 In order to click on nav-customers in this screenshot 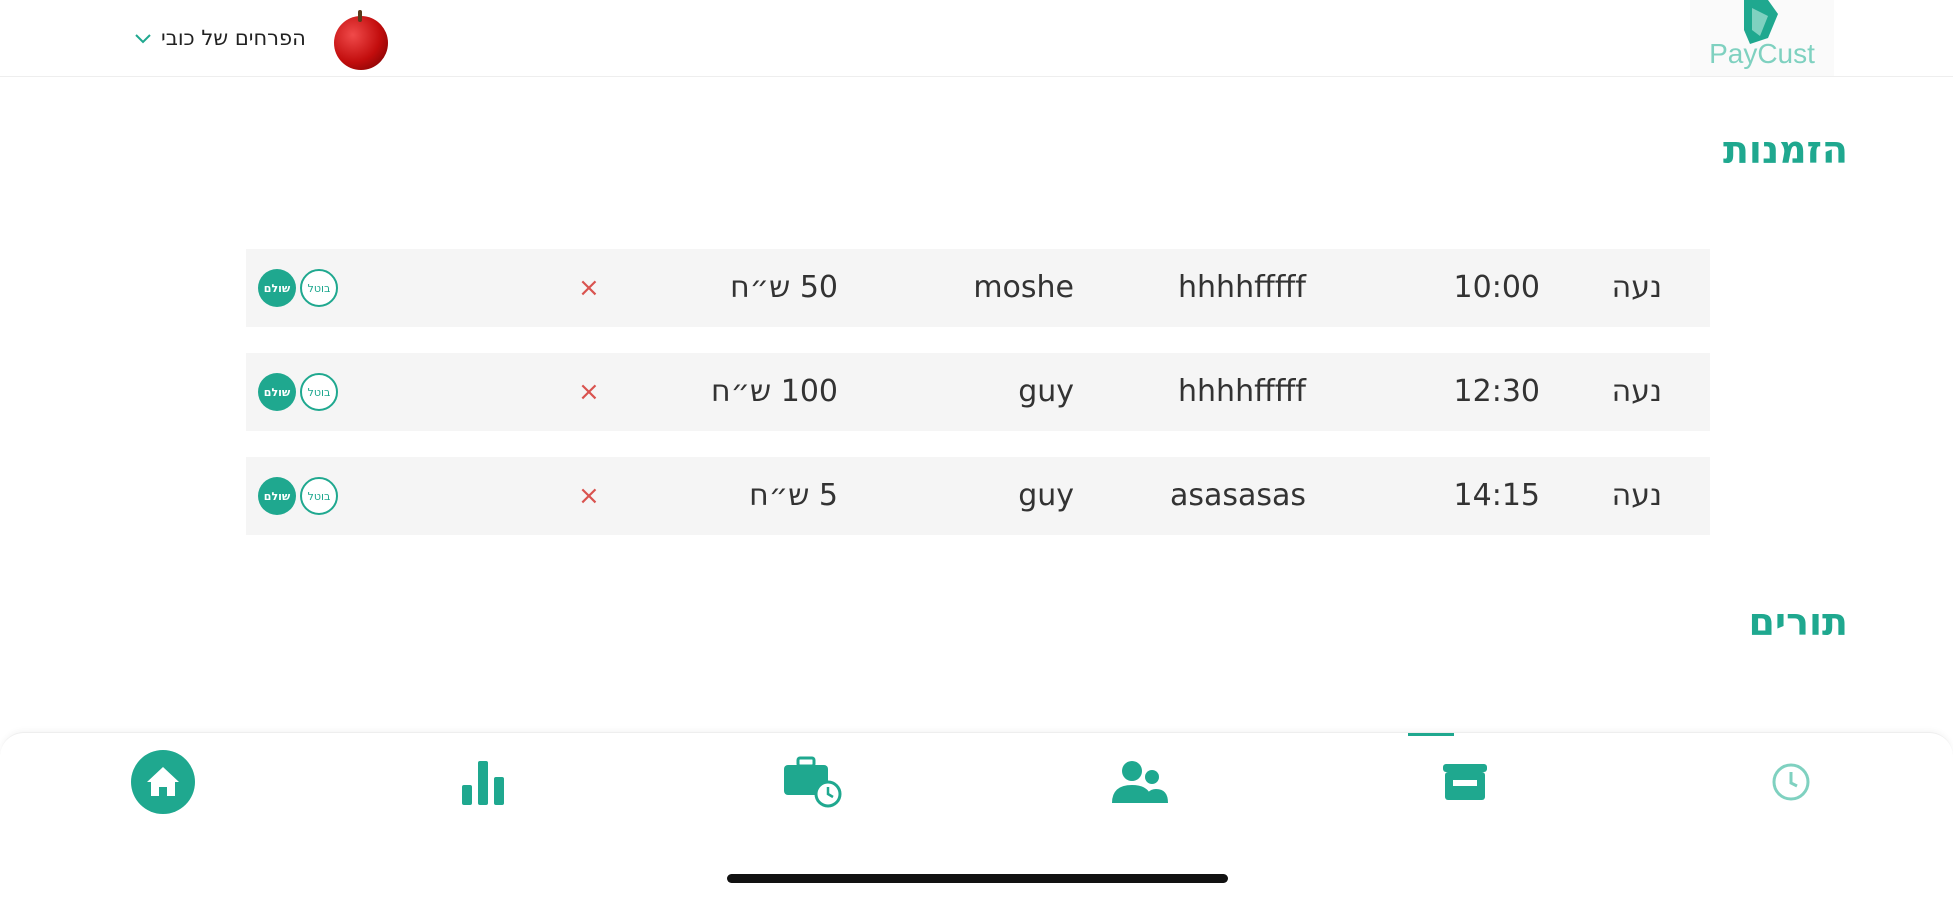, I will do `click(1140, 782)`.